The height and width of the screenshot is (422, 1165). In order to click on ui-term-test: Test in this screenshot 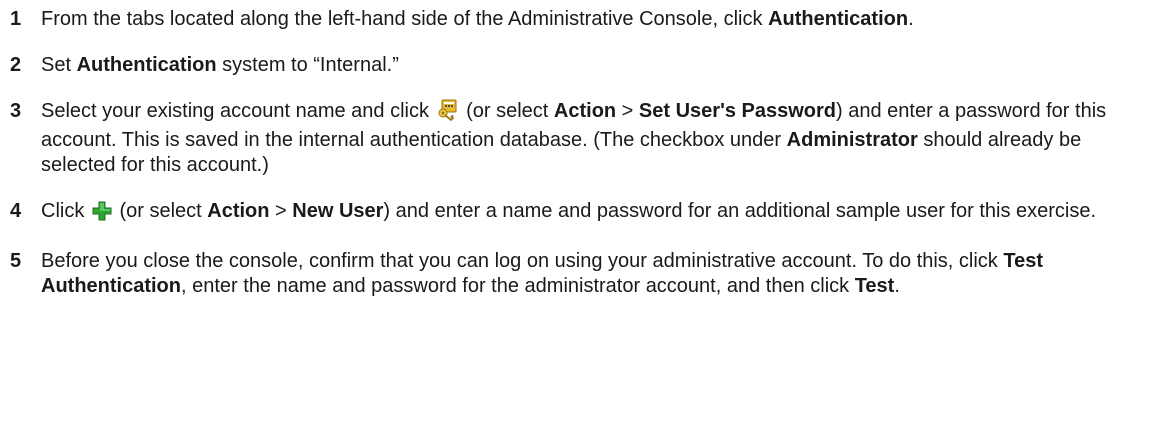, I will do `click(874, 286)`.